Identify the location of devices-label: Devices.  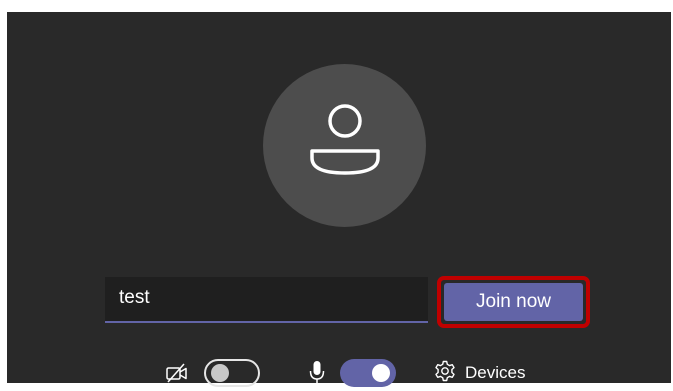
(495, 372).